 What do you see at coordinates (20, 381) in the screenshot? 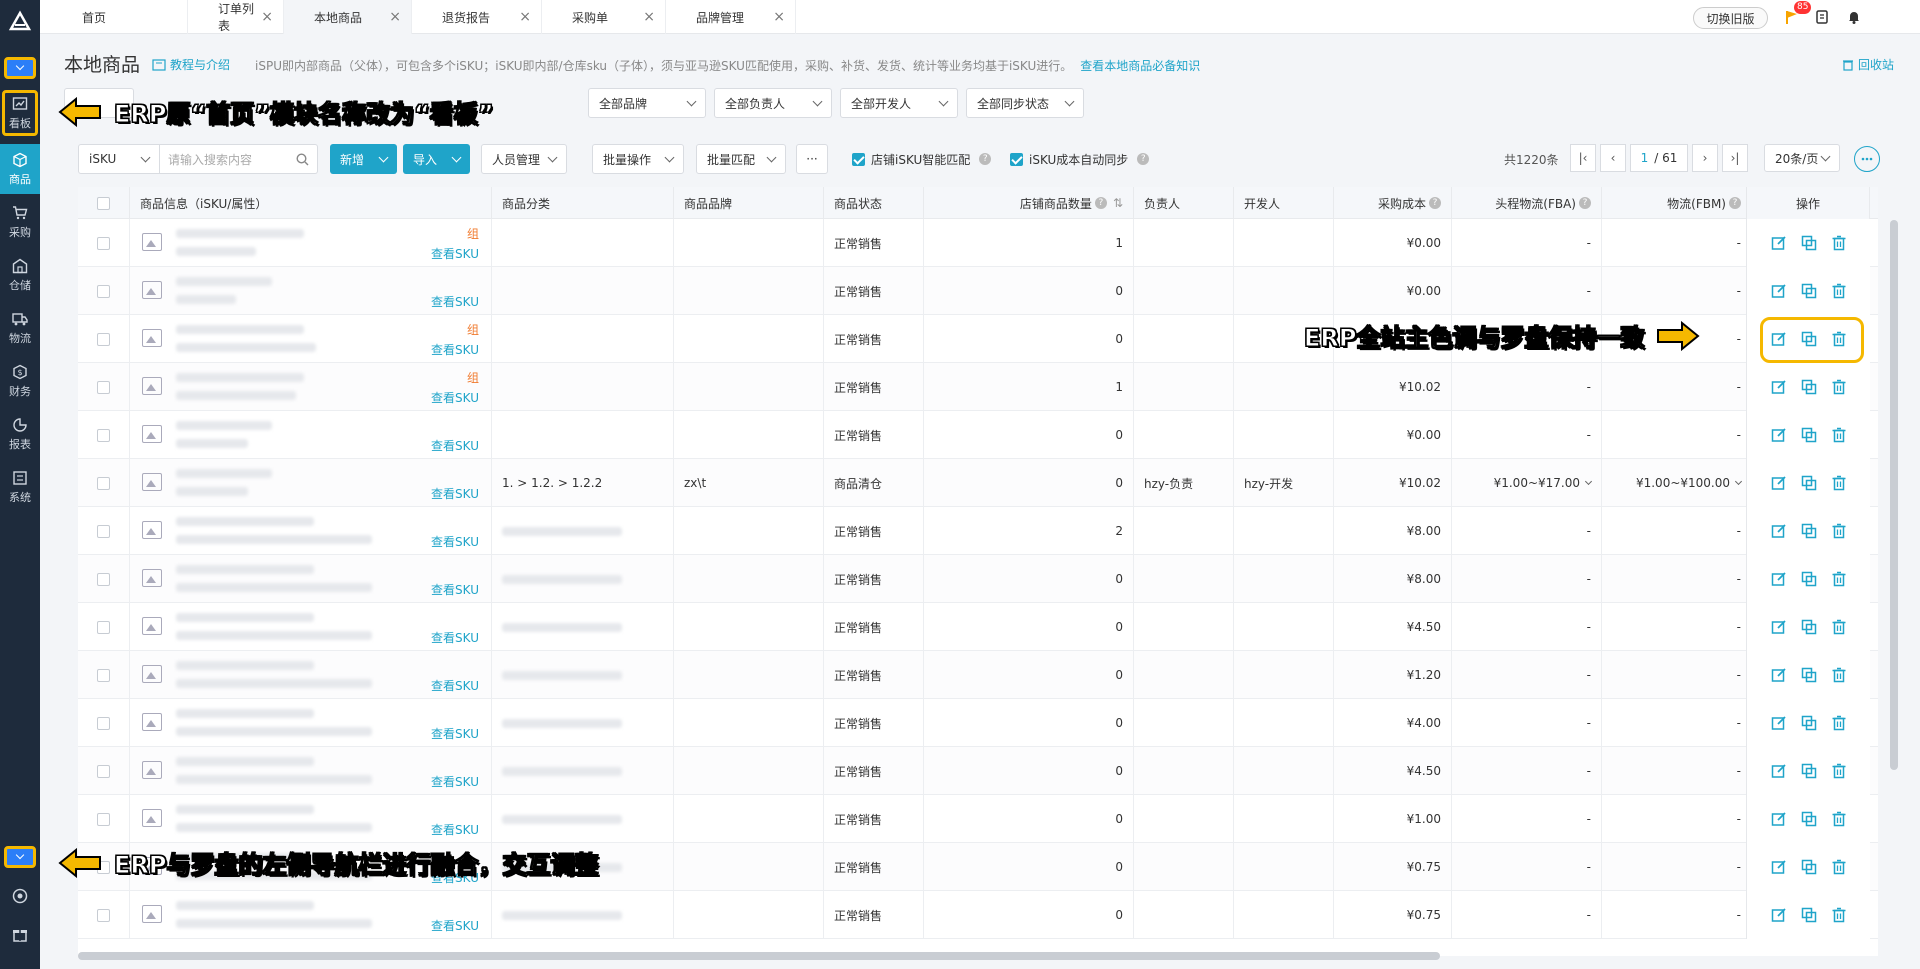
I see `sidebar-item-money: $ 财务` at bounding box center [20, 381].